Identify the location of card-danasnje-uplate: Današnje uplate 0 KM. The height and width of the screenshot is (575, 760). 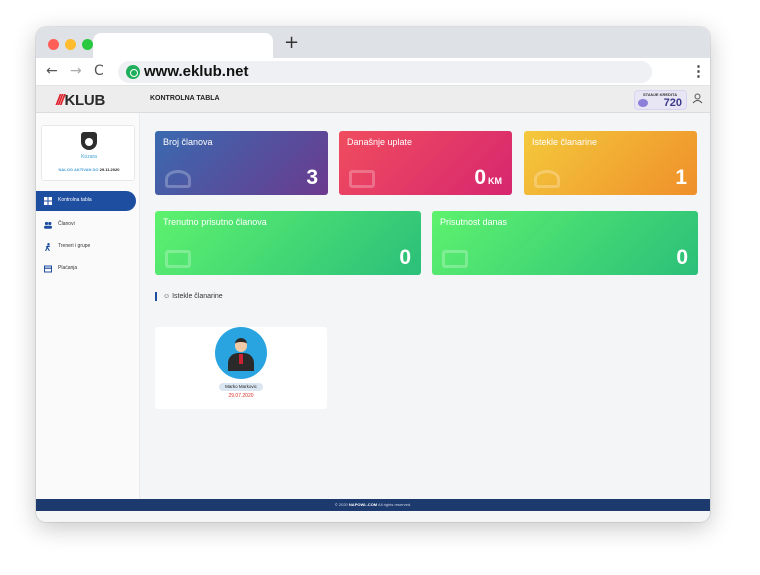
(425, 163).